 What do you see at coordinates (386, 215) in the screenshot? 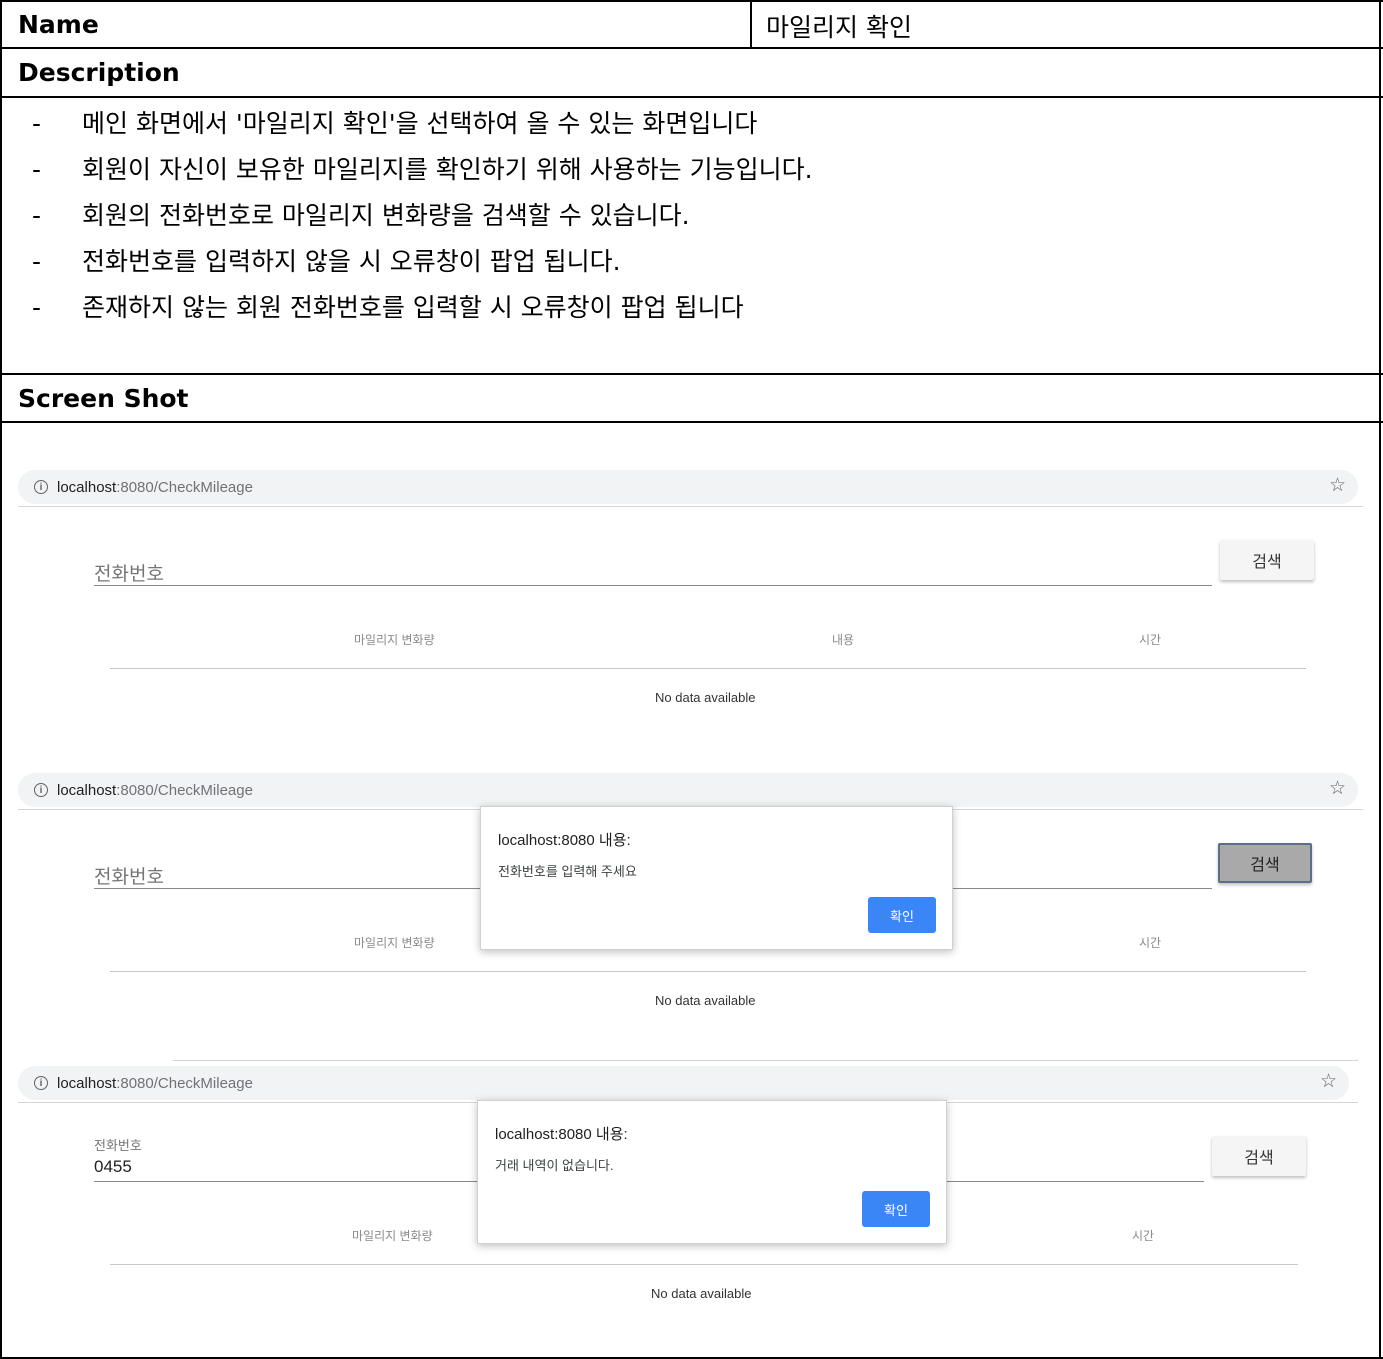
I see `description-text: 회원의 전화번호로 마일리지 변화량을 검색할 수 있습니다.` at bounding box center [386, 215].